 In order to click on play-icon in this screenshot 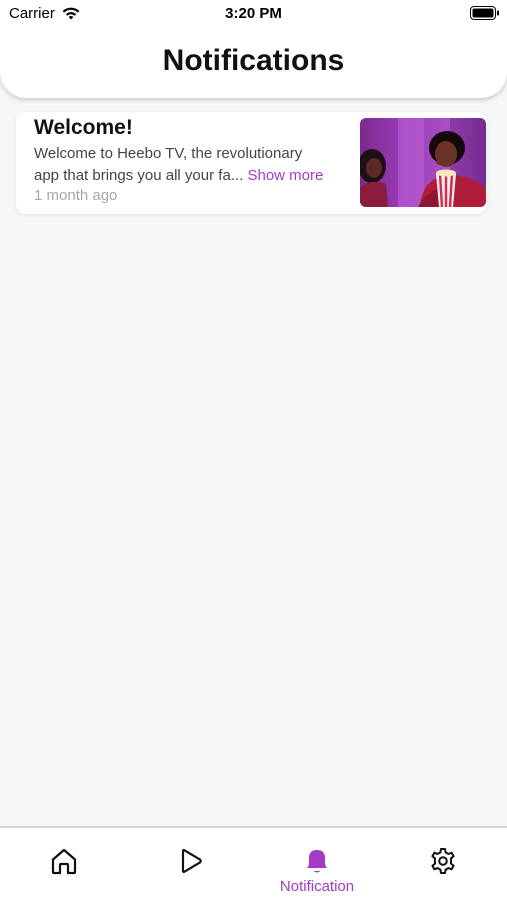, I will do `click(191, 861)`.